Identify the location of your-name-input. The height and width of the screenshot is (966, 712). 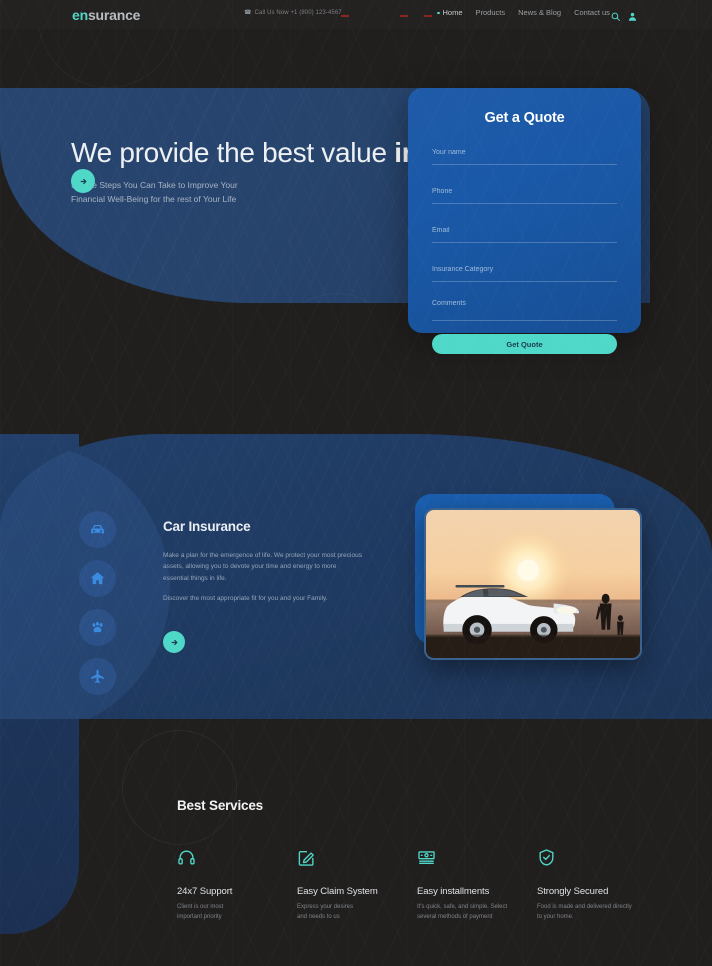
(524, 152).